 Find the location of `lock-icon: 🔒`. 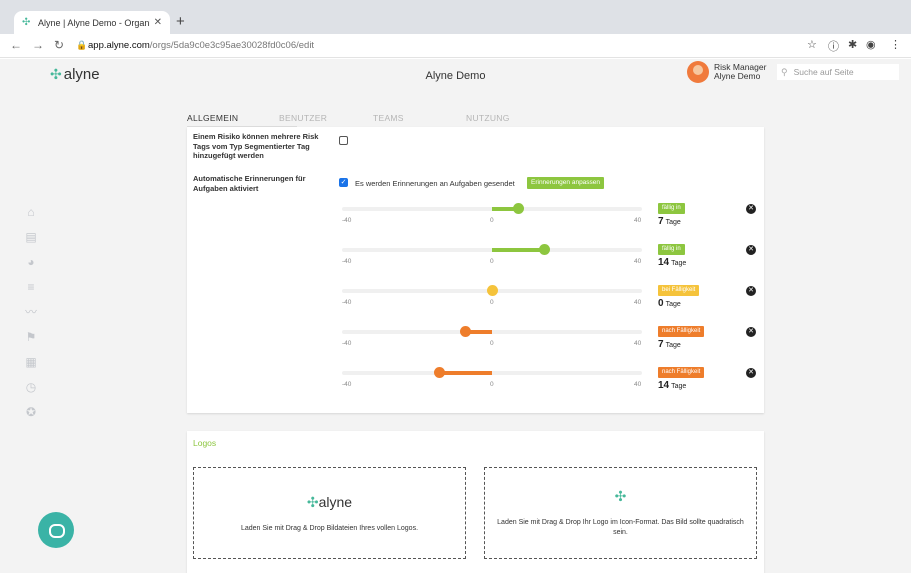

lock-icon: 🔒 is located at coordinates (82, 45).